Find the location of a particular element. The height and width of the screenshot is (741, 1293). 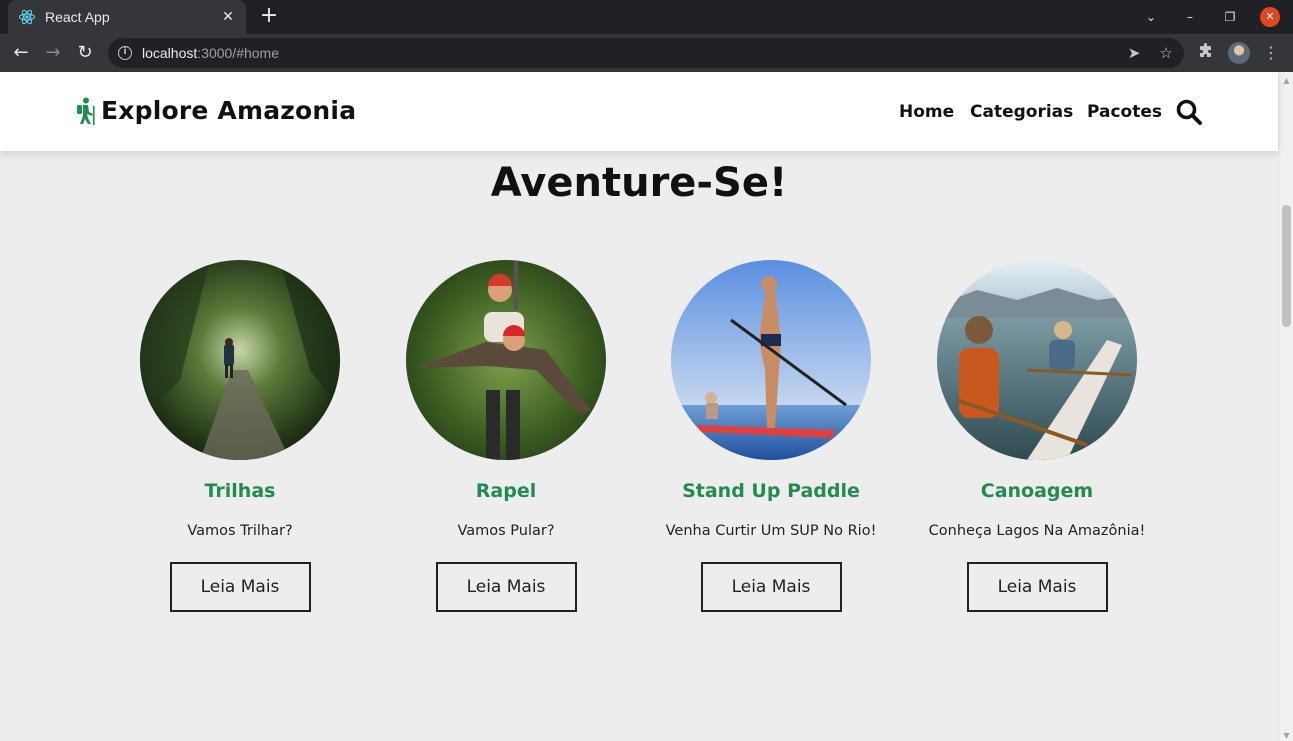

scrollbar-thumb is located at coordinates (1286, 266).